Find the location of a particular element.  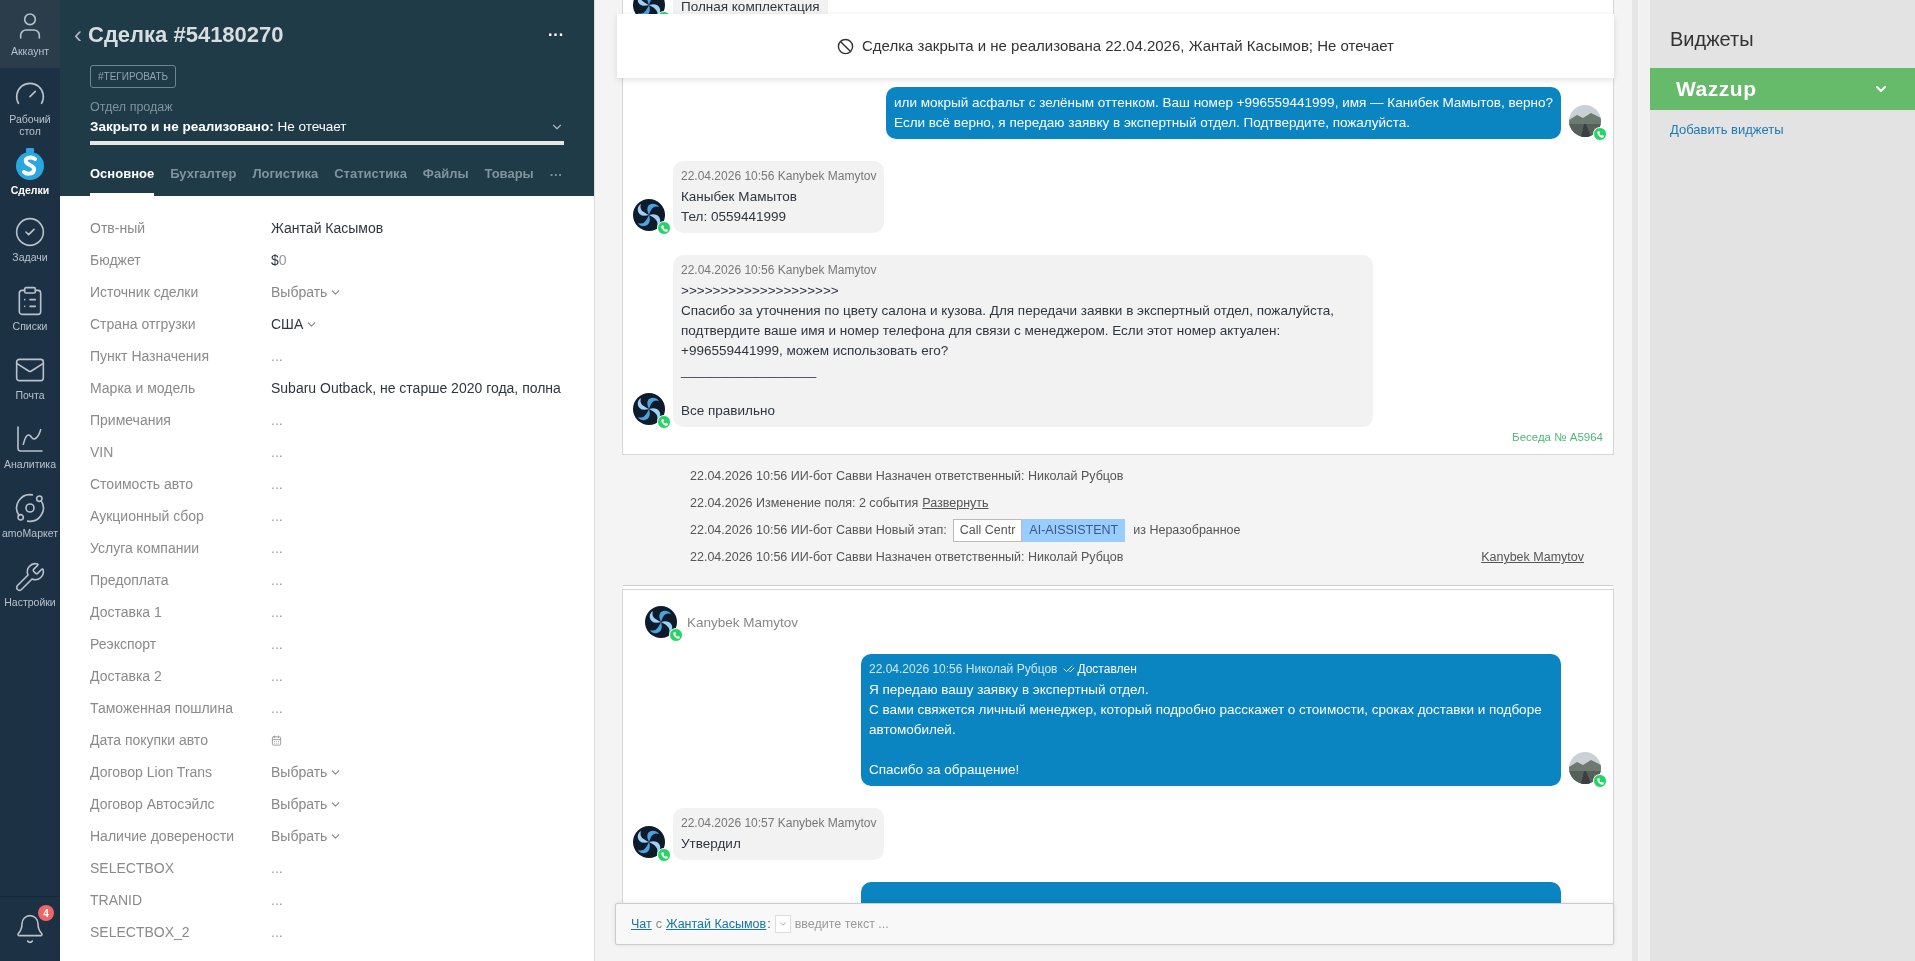

tab: Статистика is located at coordinates (370, 179).